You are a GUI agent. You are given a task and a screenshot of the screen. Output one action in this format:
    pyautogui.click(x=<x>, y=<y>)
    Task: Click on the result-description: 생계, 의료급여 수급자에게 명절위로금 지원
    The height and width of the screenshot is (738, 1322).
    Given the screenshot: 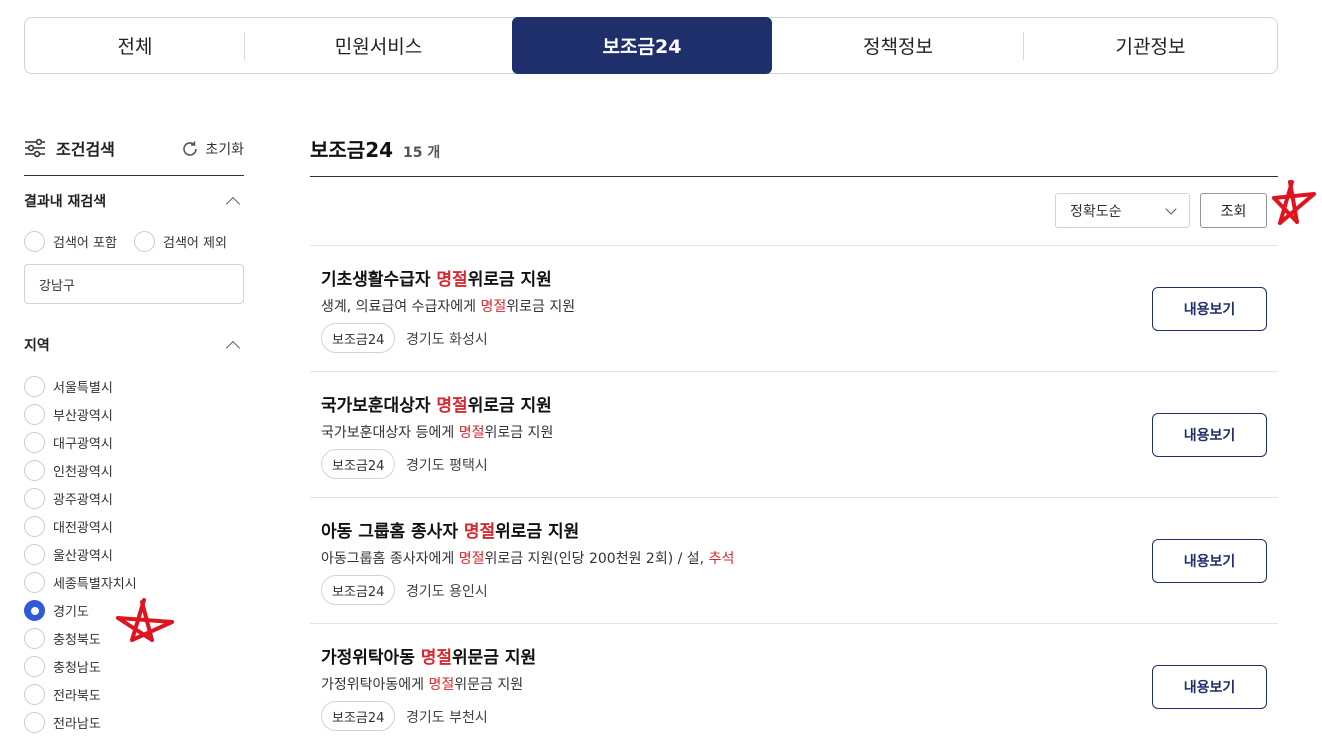 What is the action you would take?
    pyautogui.click(x=448, y=306)
    